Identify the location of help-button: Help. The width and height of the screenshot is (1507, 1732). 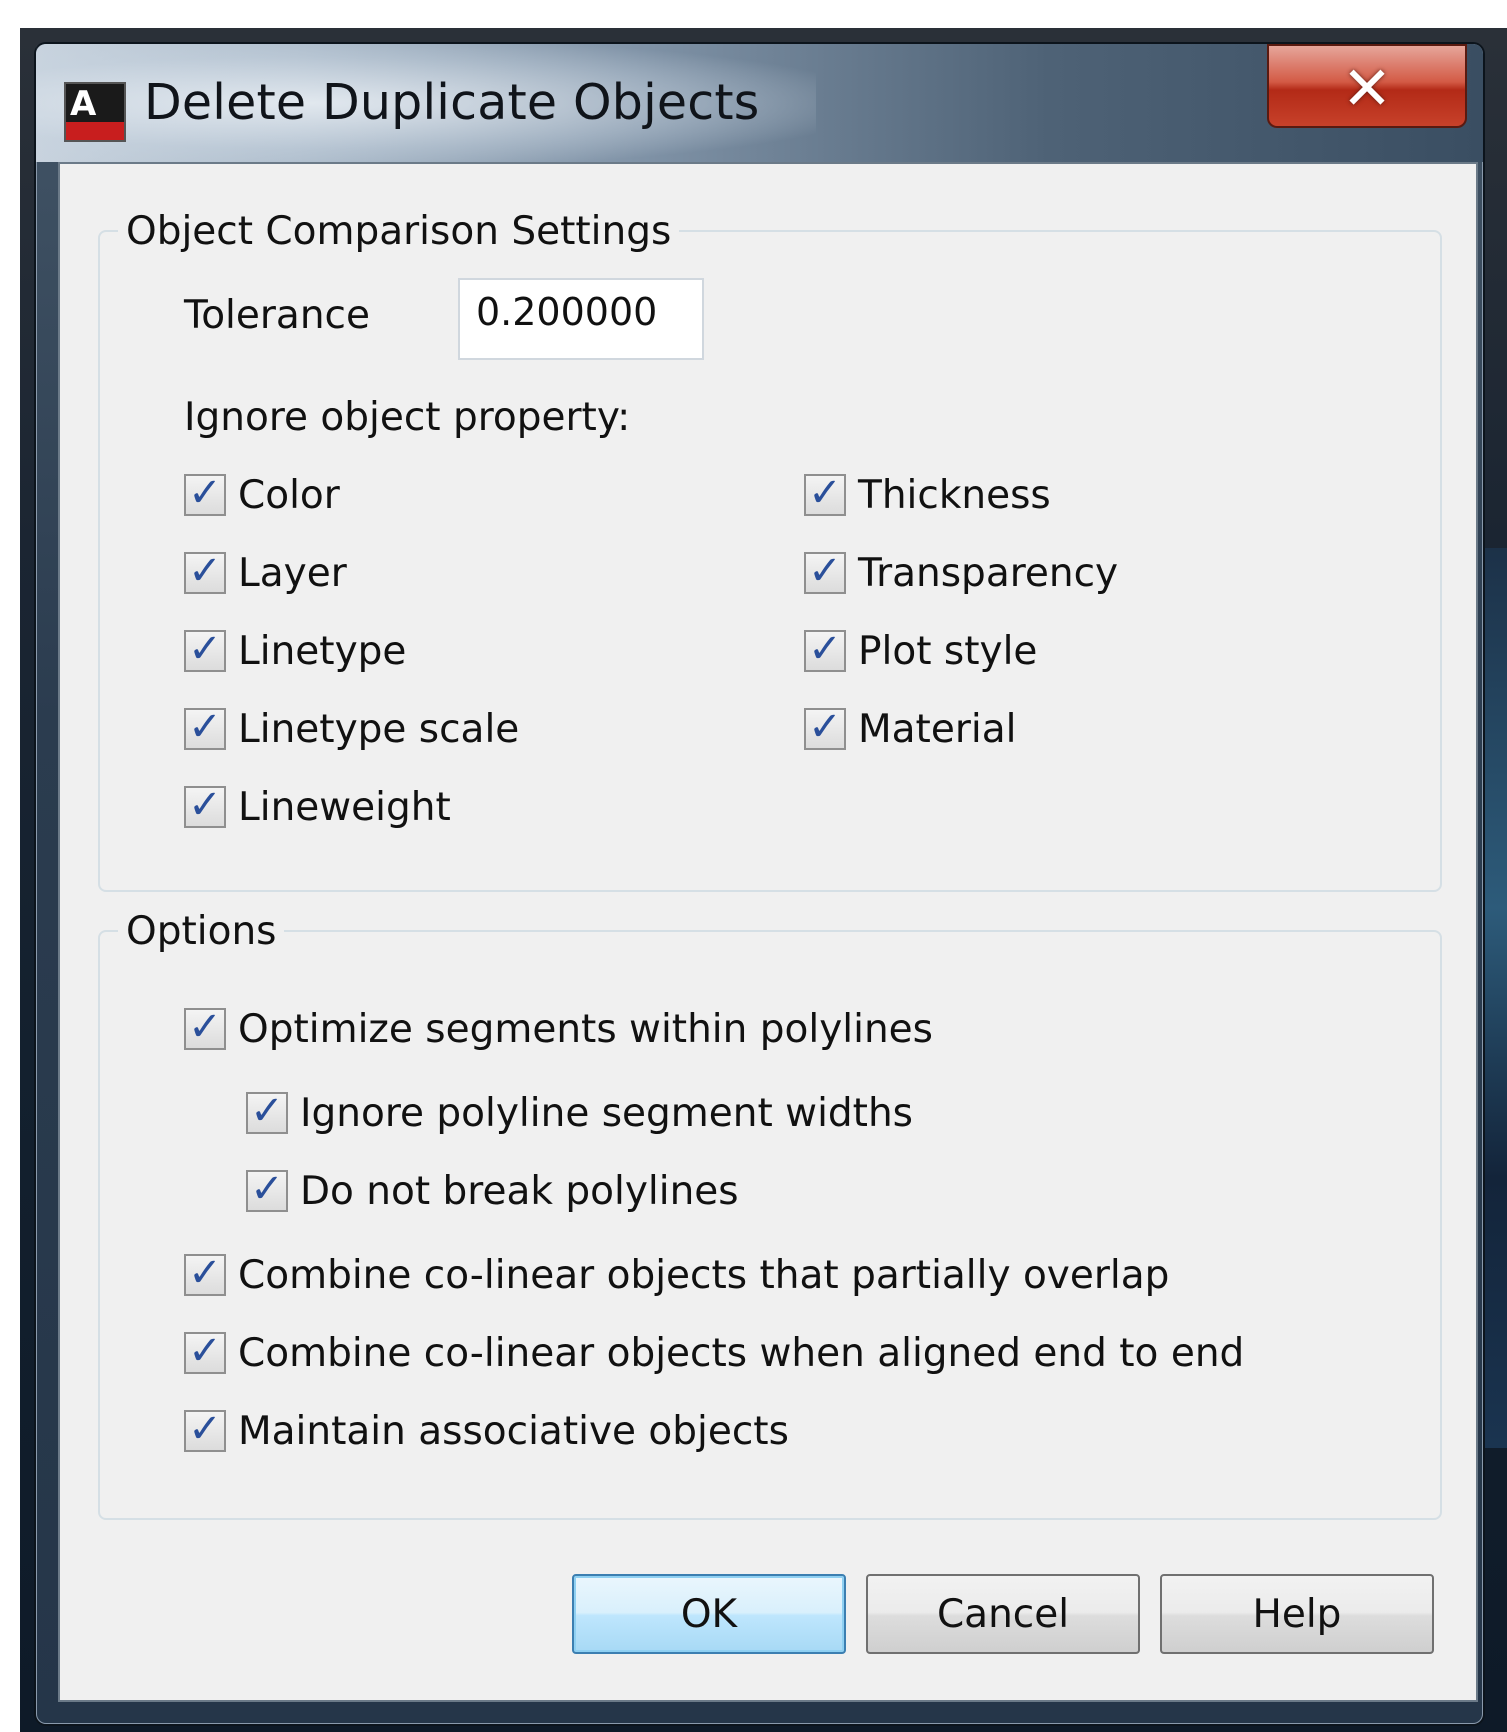
(1297, 1614).